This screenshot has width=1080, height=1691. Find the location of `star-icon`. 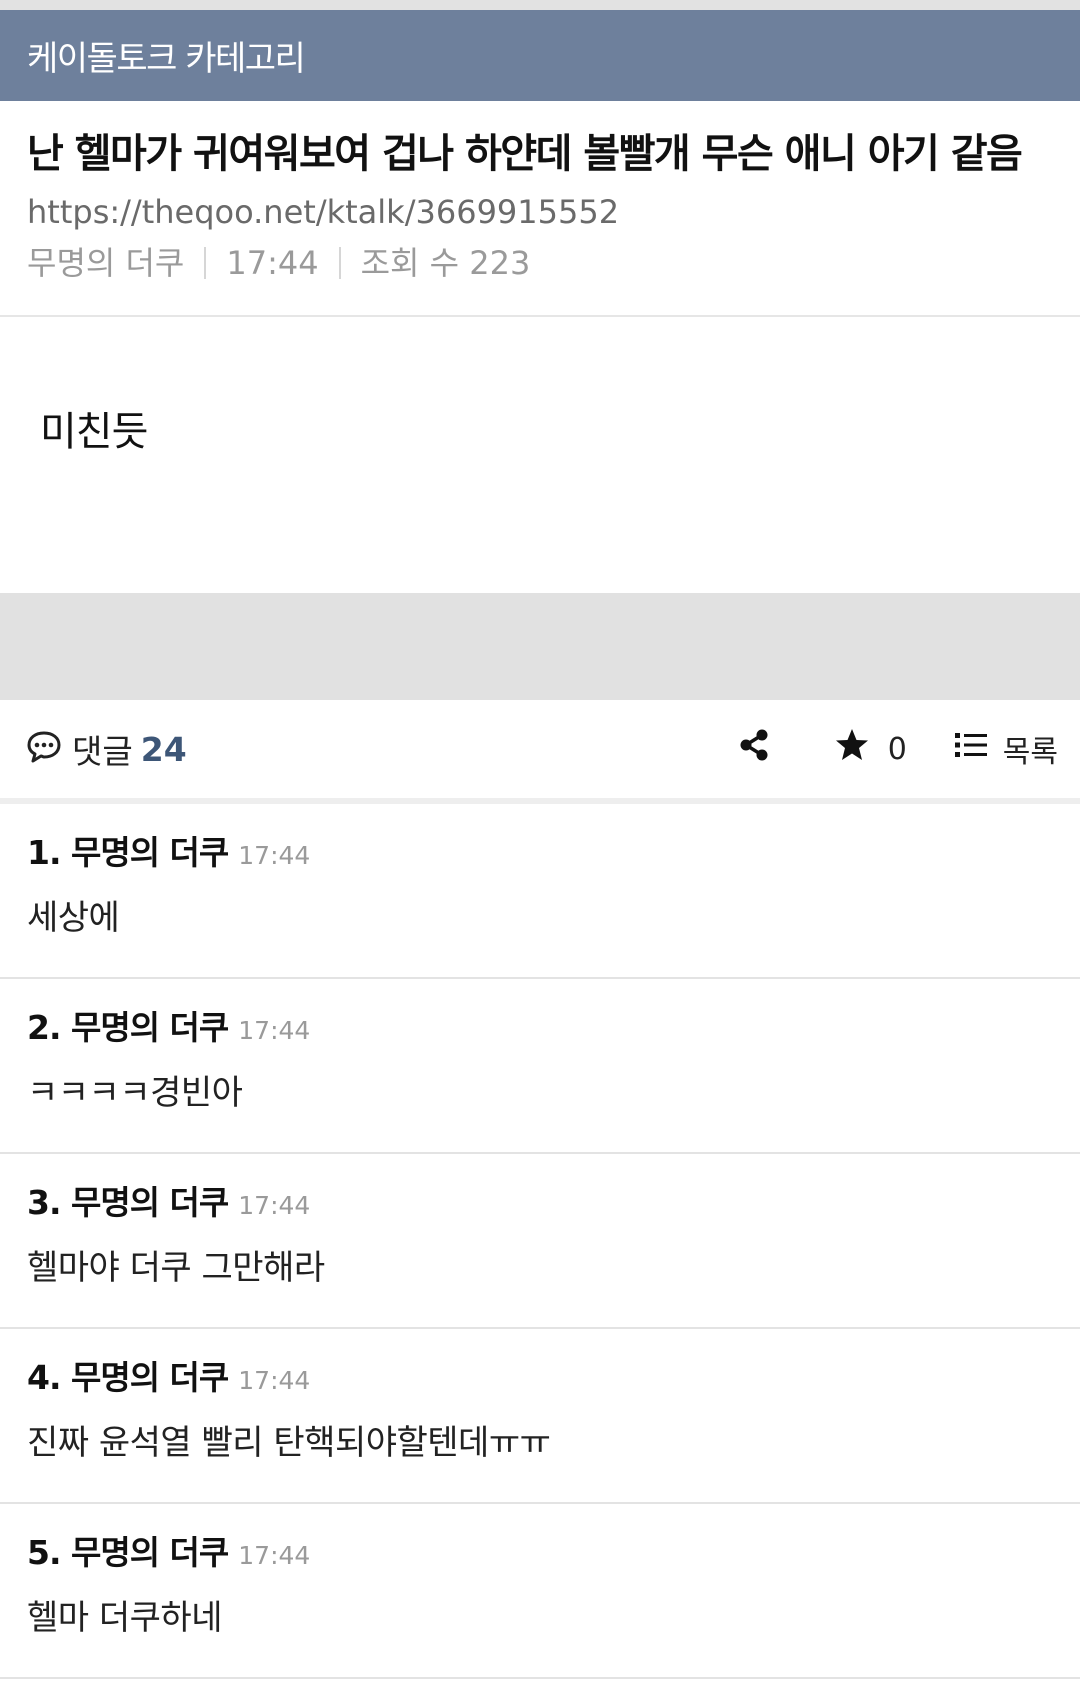

star-icon is located at coordinates (852, 749).